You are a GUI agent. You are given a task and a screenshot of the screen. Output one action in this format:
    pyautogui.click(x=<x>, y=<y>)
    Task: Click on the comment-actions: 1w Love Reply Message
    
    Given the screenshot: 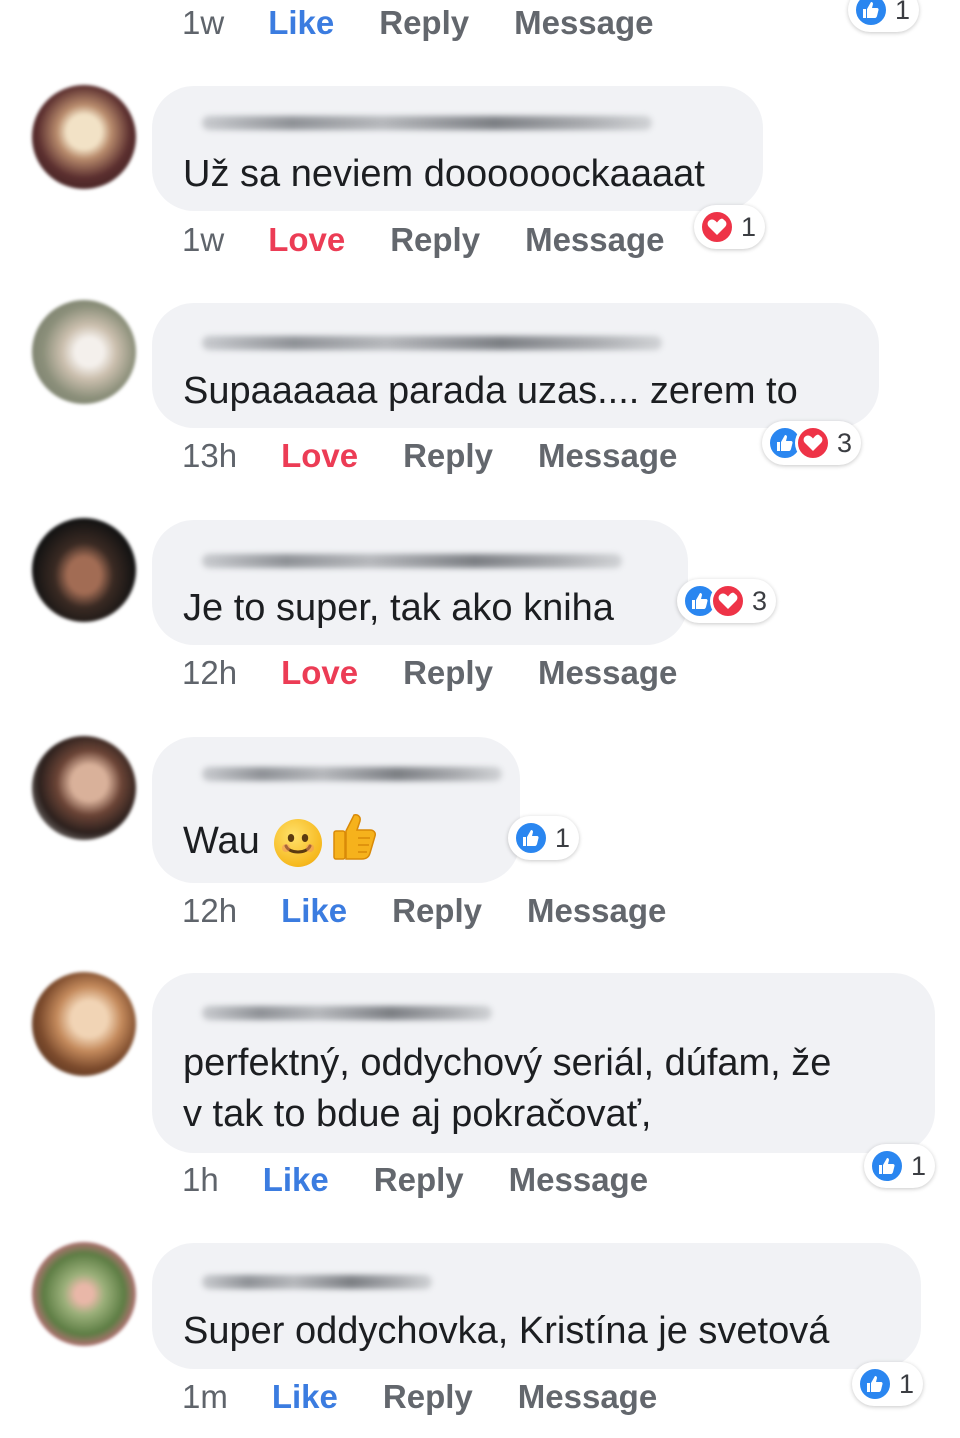 What is the action you would take?
    pyautogui.click(x=423, y=240)
    